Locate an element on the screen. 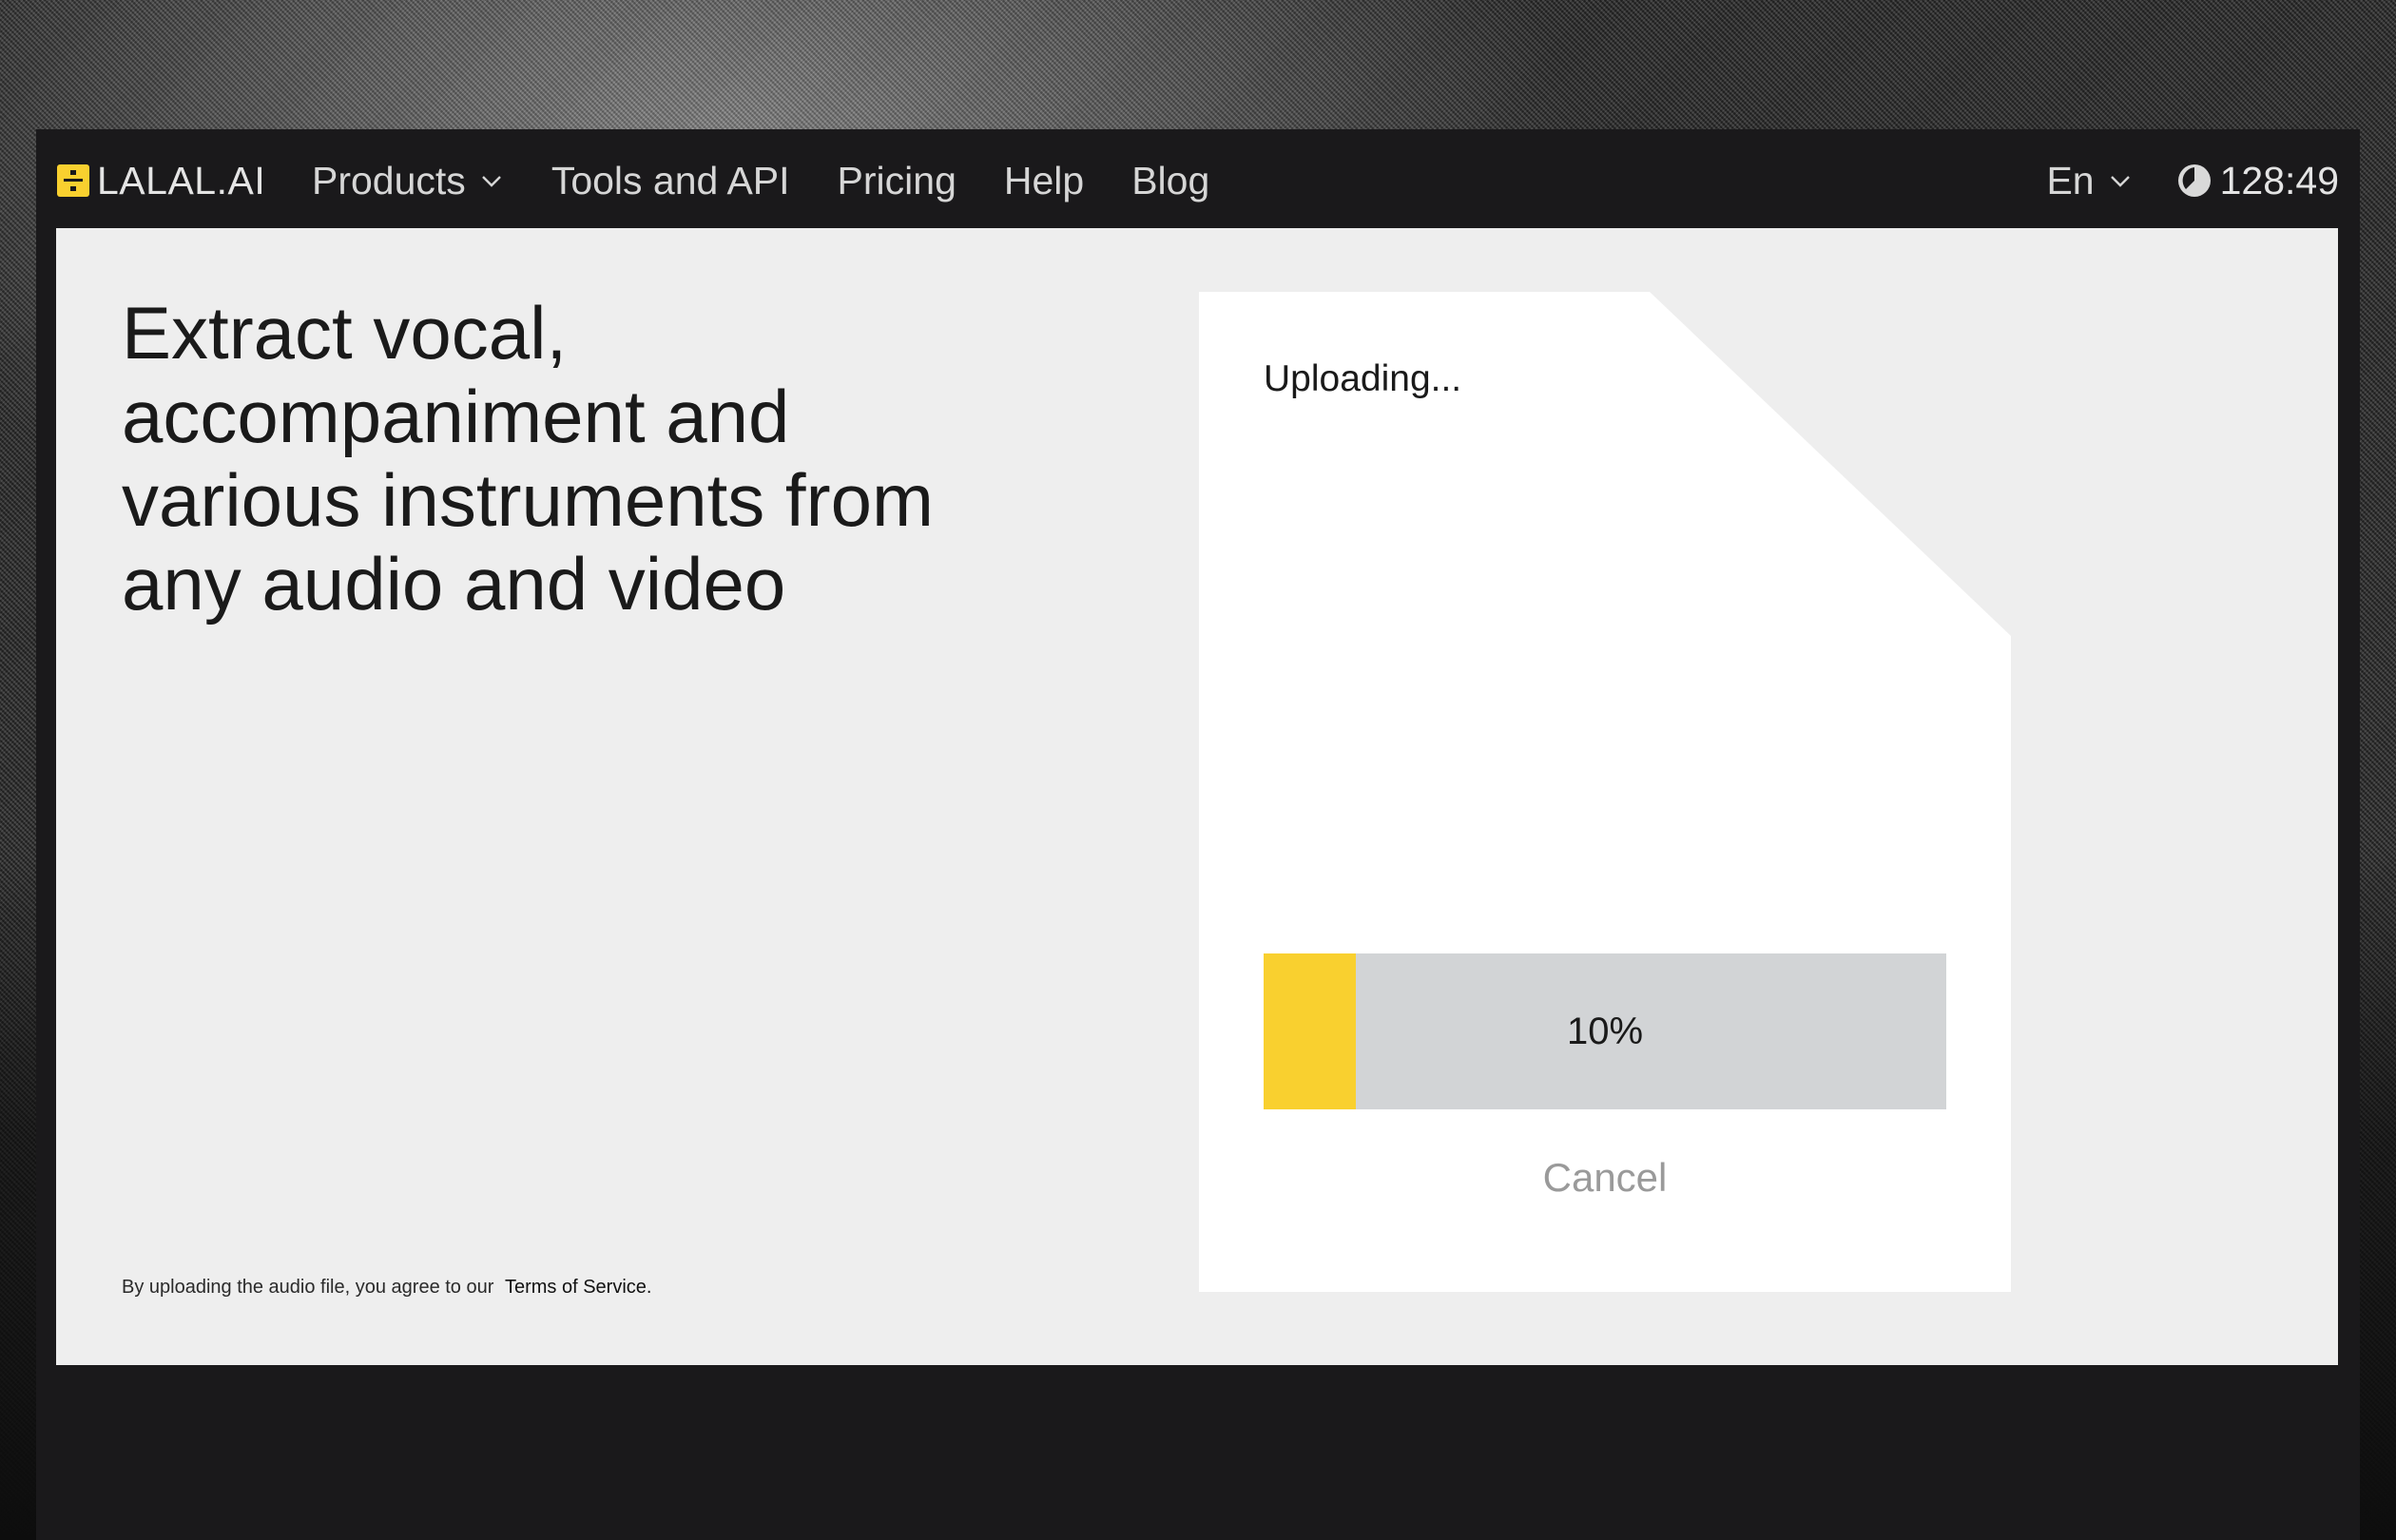  progress-label: 10% is located at coordinates (1605, 1031).